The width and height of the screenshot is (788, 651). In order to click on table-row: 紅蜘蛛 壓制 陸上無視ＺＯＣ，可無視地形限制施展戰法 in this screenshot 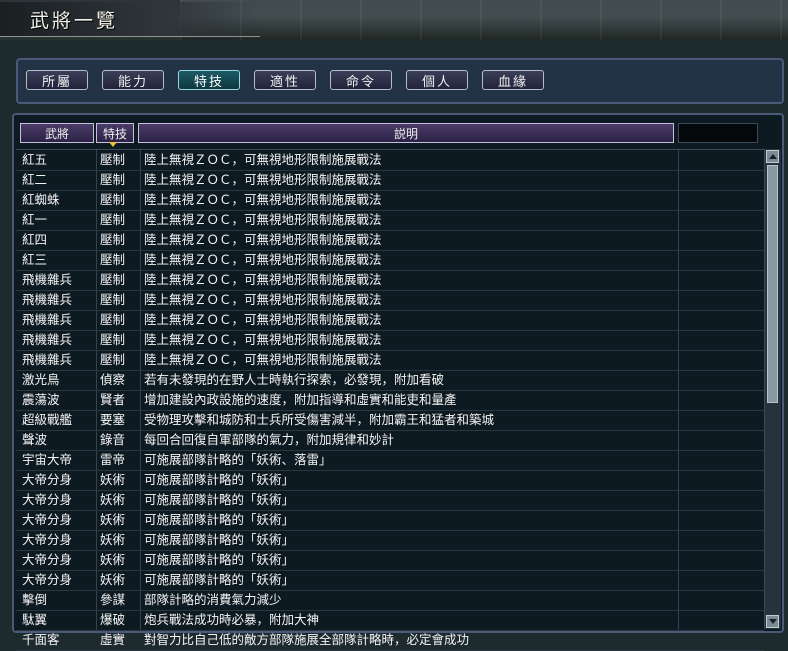, I will do `click(390, 200)`.